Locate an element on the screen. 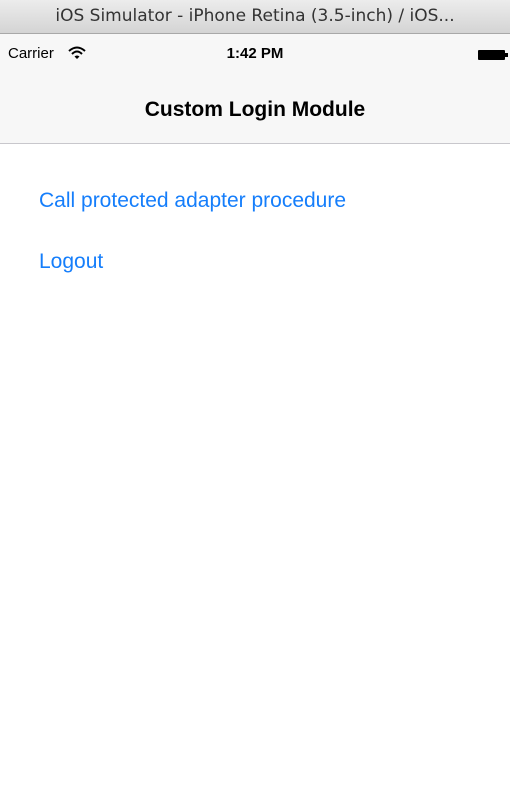 This screenshot has width=510, height=802. battery-icon is located at coordinates (493, 55).